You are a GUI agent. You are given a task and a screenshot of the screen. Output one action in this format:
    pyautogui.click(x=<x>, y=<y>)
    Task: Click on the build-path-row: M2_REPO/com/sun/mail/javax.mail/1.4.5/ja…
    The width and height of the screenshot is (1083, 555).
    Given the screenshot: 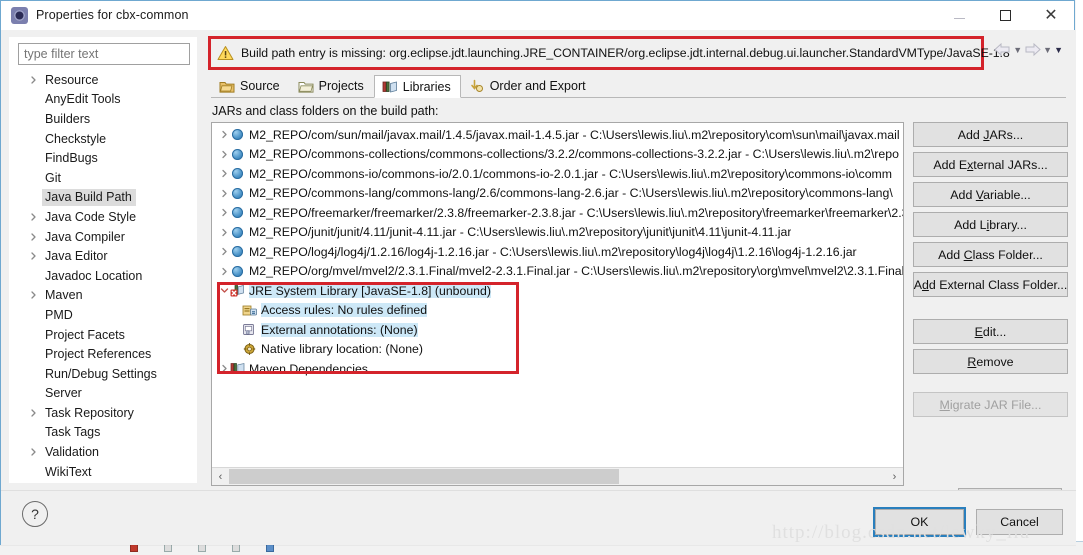 What is the action you would take?
    pyautogui.click(x=557, y=135)
    